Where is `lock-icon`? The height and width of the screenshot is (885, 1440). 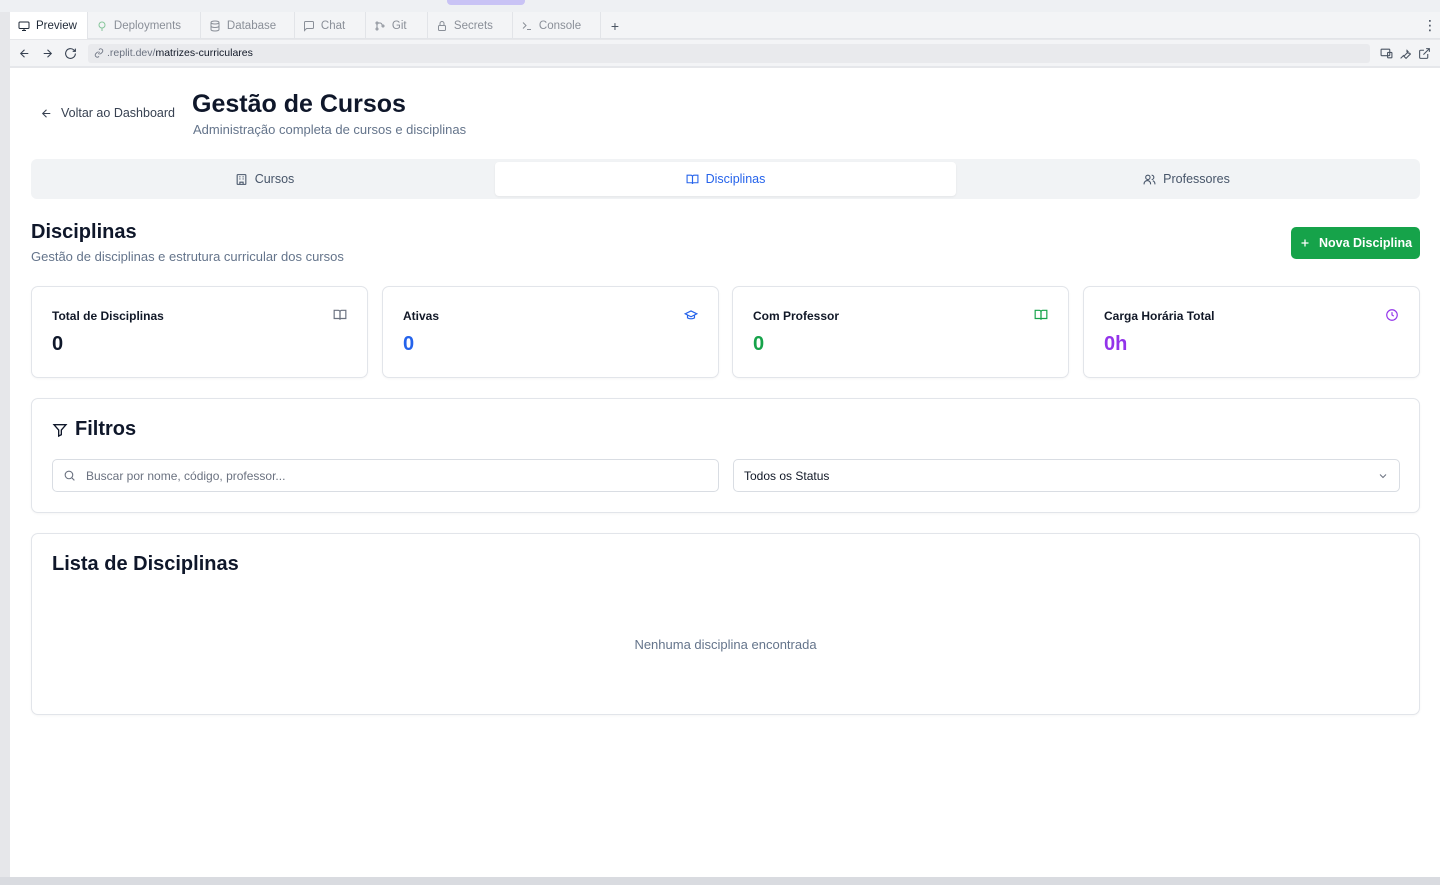
lock-icon is located at coordinates (441, 25).